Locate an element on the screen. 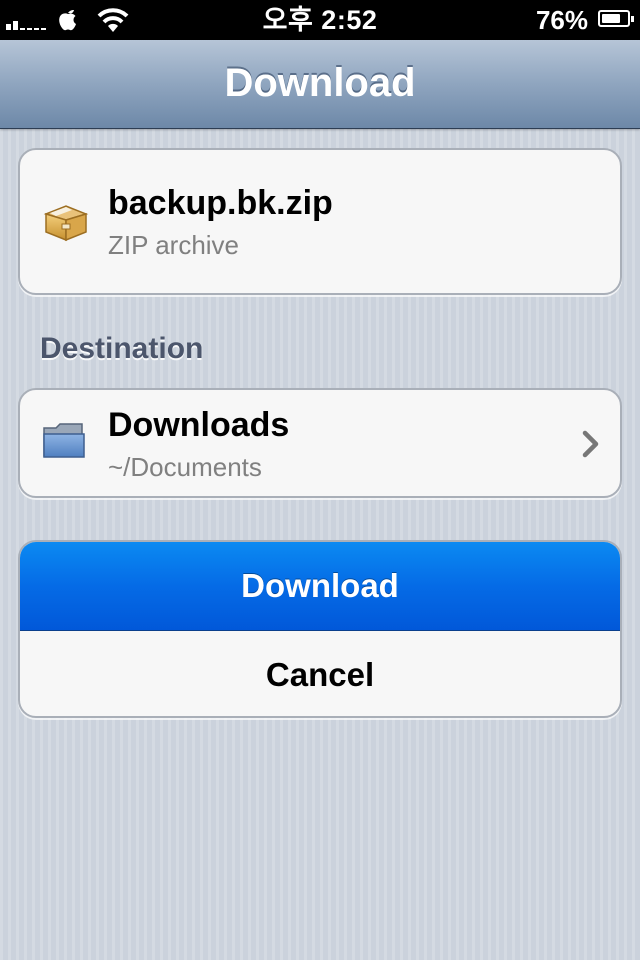  download-button: Download is located at coordinates (320, 586).